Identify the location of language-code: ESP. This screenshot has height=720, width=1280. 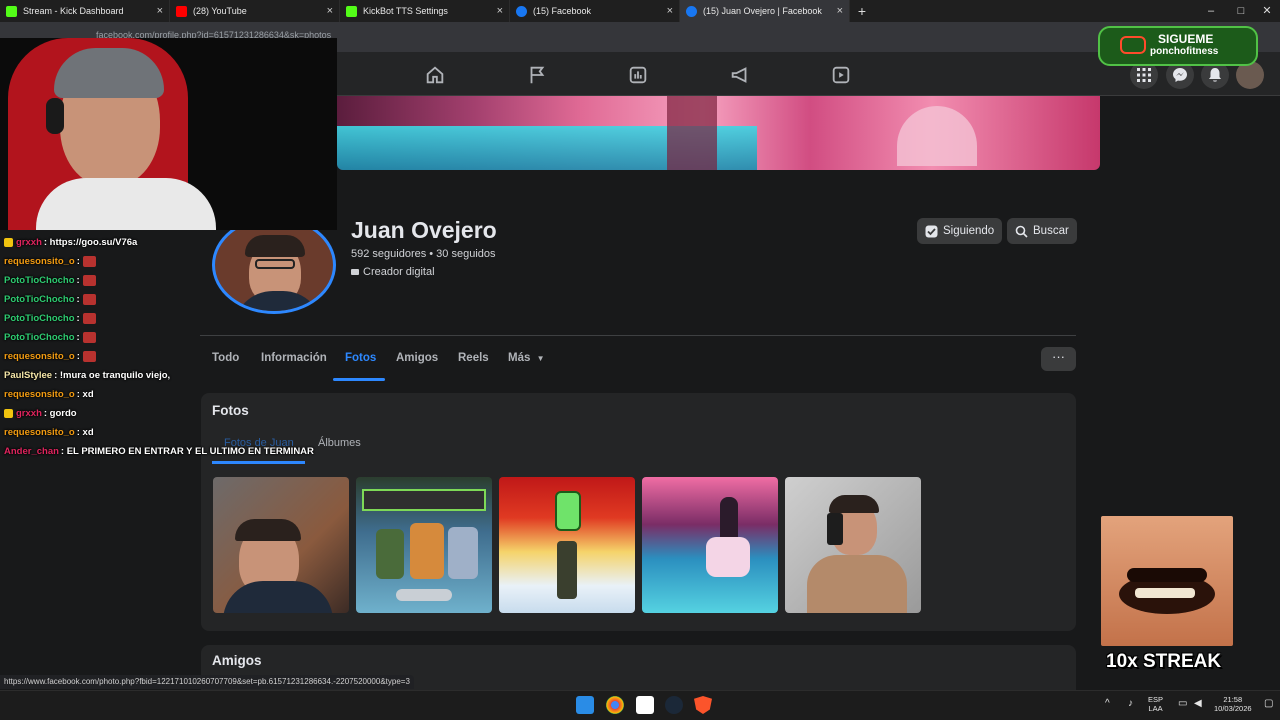
(1156, 699).